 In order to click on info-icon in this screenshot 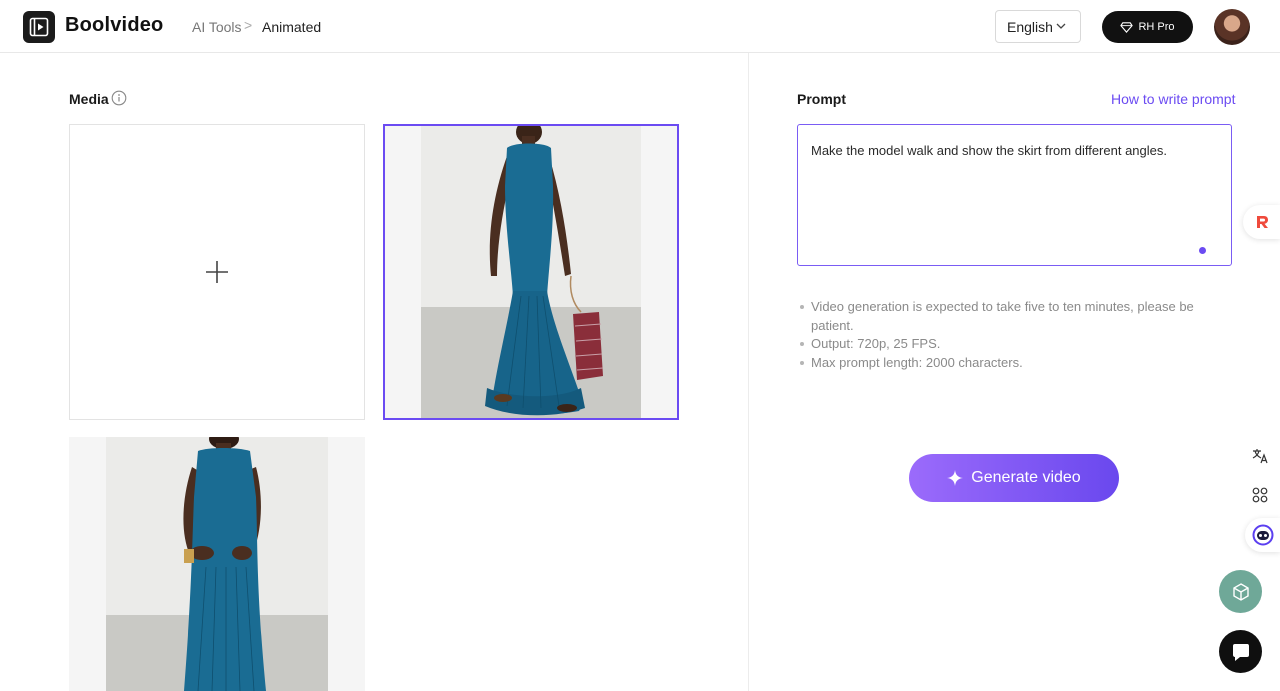, I will do `click(119, 98)`.